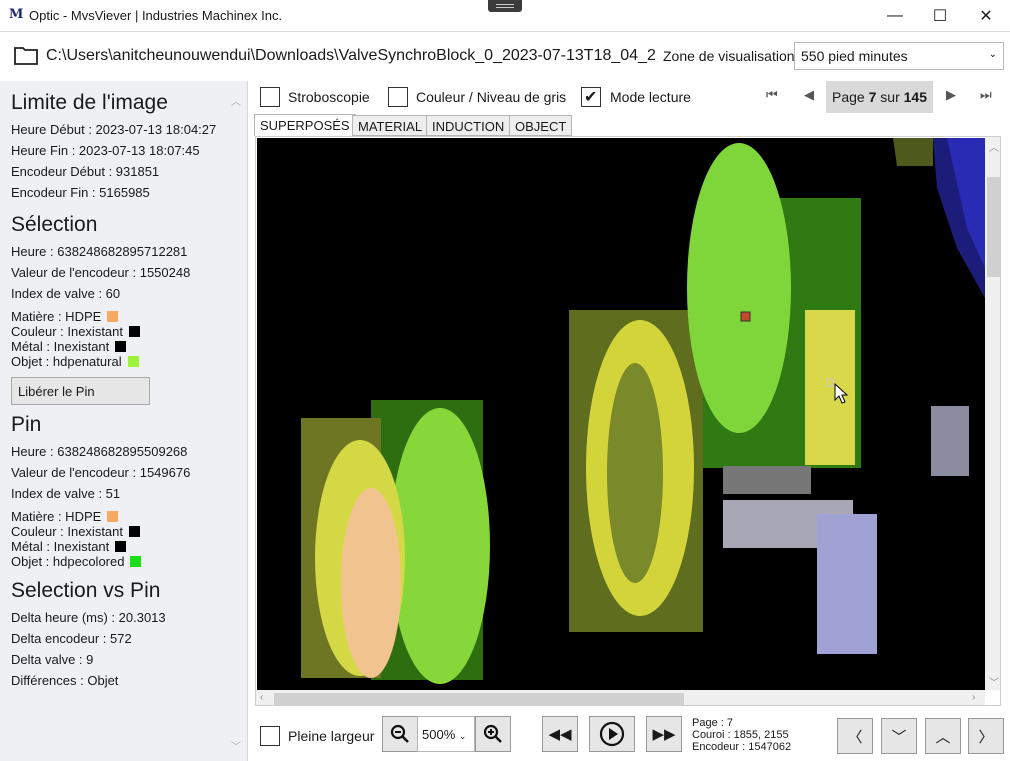  I want to click on zoom-in-button, so click(493, 734).